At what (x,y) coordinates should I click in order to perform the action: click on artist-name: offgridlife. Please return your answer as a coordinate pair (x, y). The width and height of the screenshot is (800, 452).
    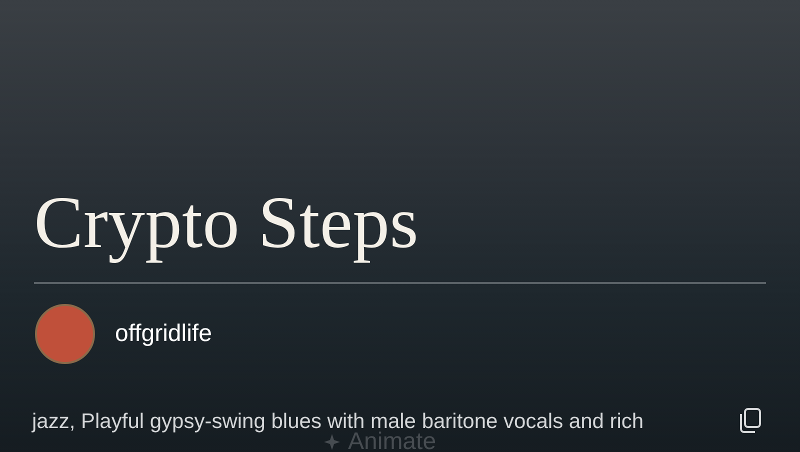
    Looking at the image, I should click on (163, 334).